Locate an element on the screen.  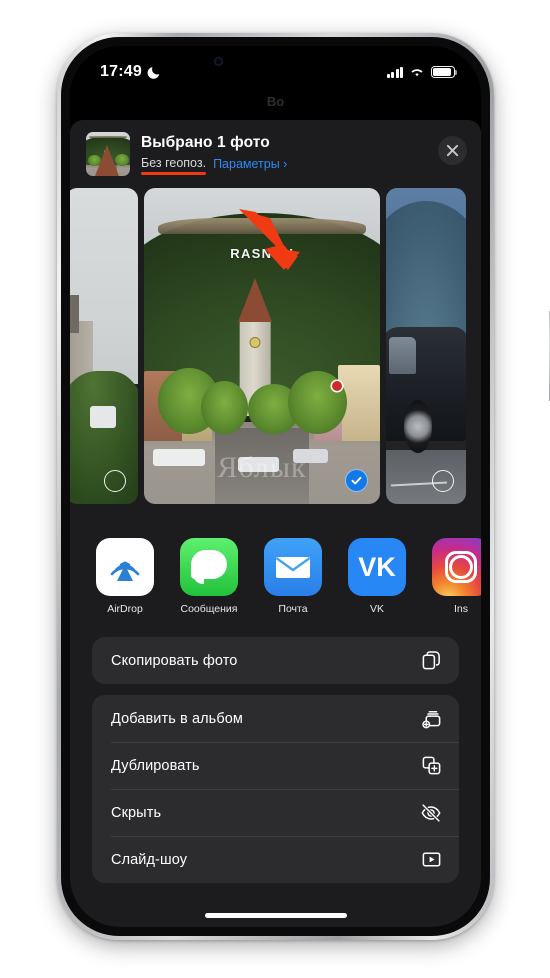
eye-slash-glyph is located at coordinates (431, 812).